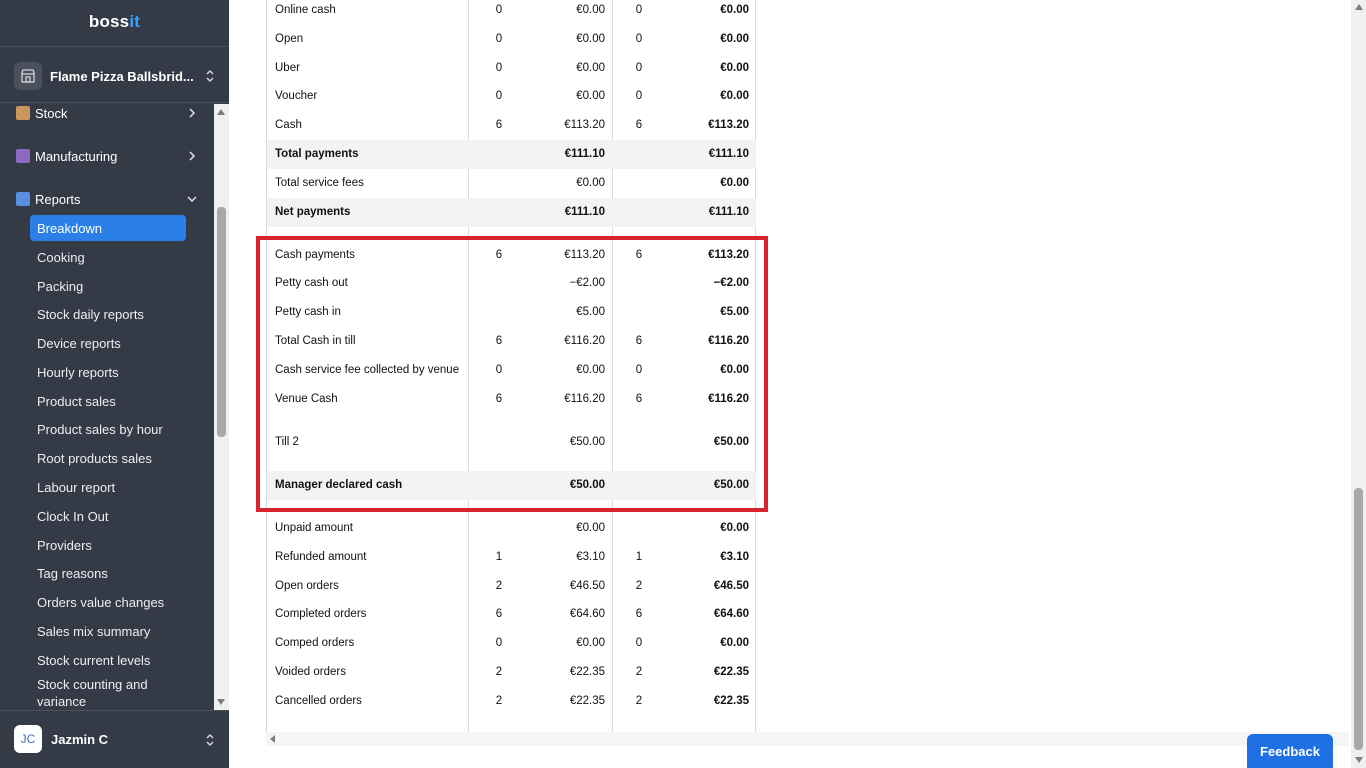 The image size is (1366, 768). What do you see at coordinates (108, 602) in the screenshot?
I see `report-item-orders-value-changes: Orders value changes` at bounding box center [108, 602].